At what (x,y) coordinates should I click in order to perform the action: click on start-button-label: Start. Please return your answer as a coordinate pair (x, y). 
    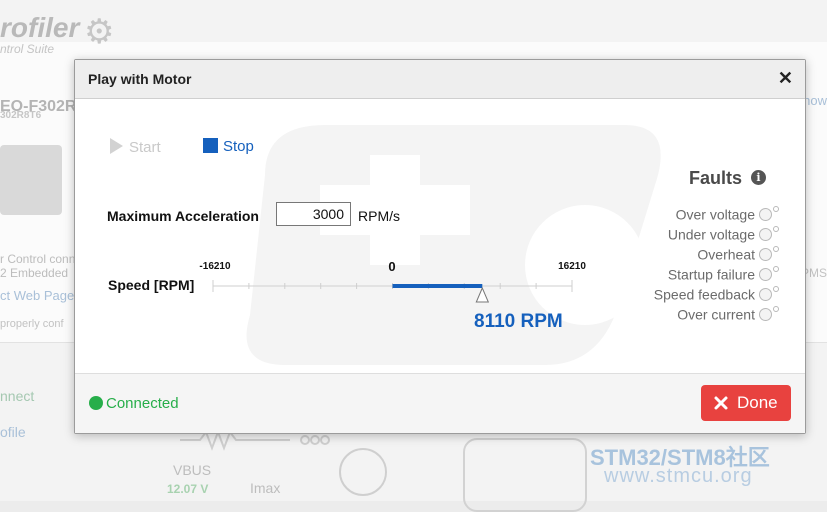
    Looking at the image, I should click on (145, 147).